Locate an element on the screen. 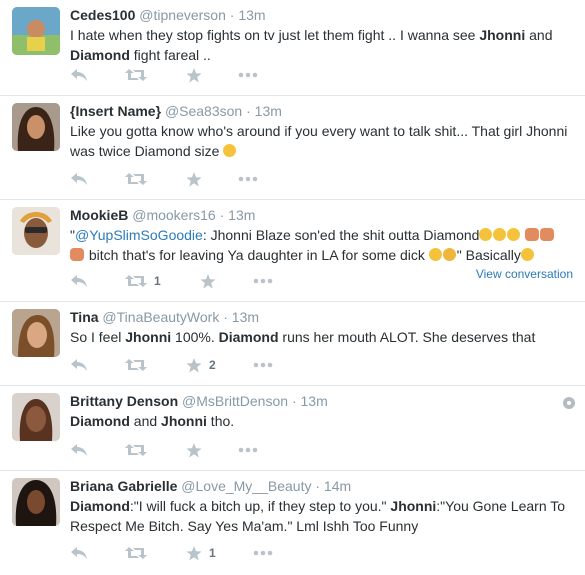 The image size is (585, 575). highlight: Diamond is located at coordinates (100, 55).